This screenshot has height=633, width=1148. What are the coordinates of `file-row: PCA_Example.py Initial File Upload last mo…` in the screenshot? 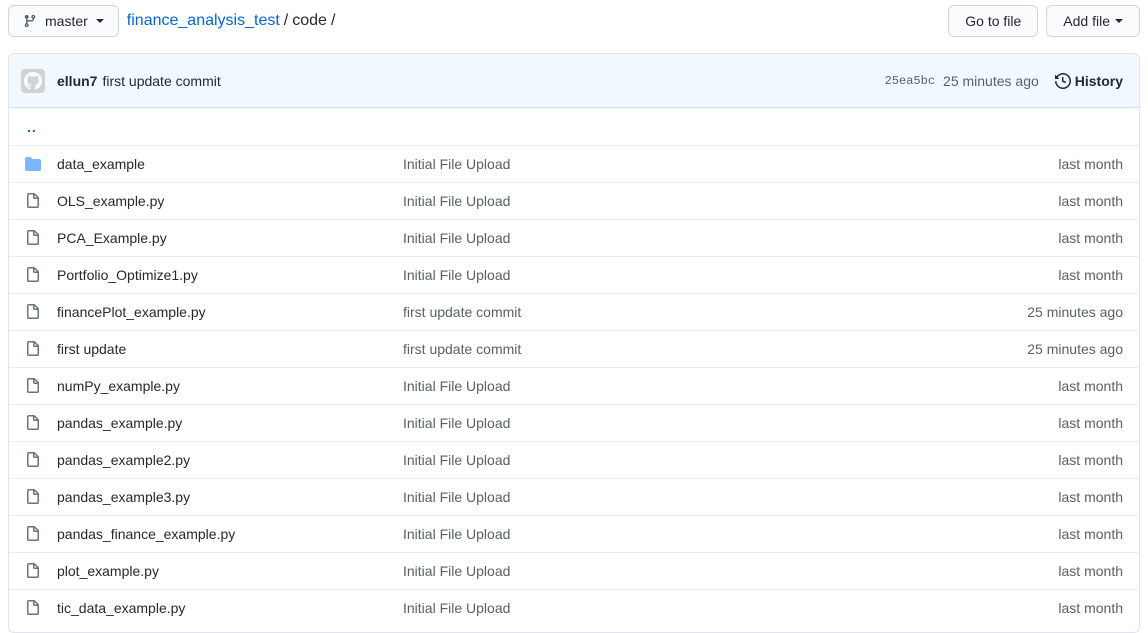 It's located at (574, 237).